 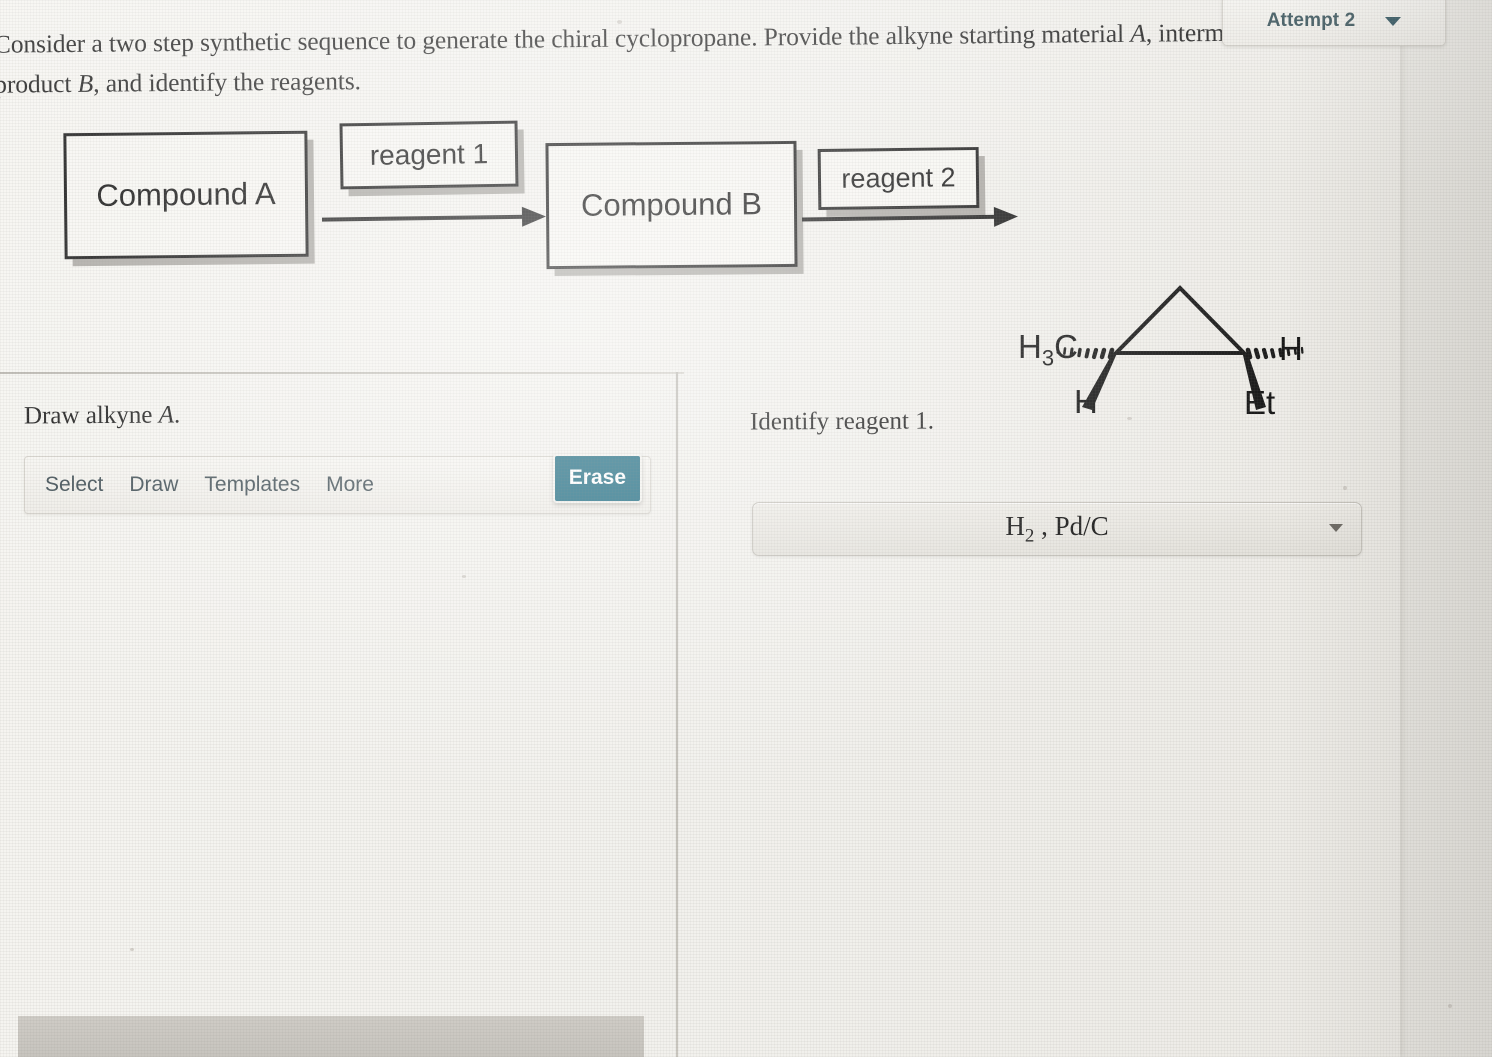 What do you see at coordinates (331, 1036) in the screenshot?
I see `canvas-bottom-scrollbar` at bounding box center [331, 1036].